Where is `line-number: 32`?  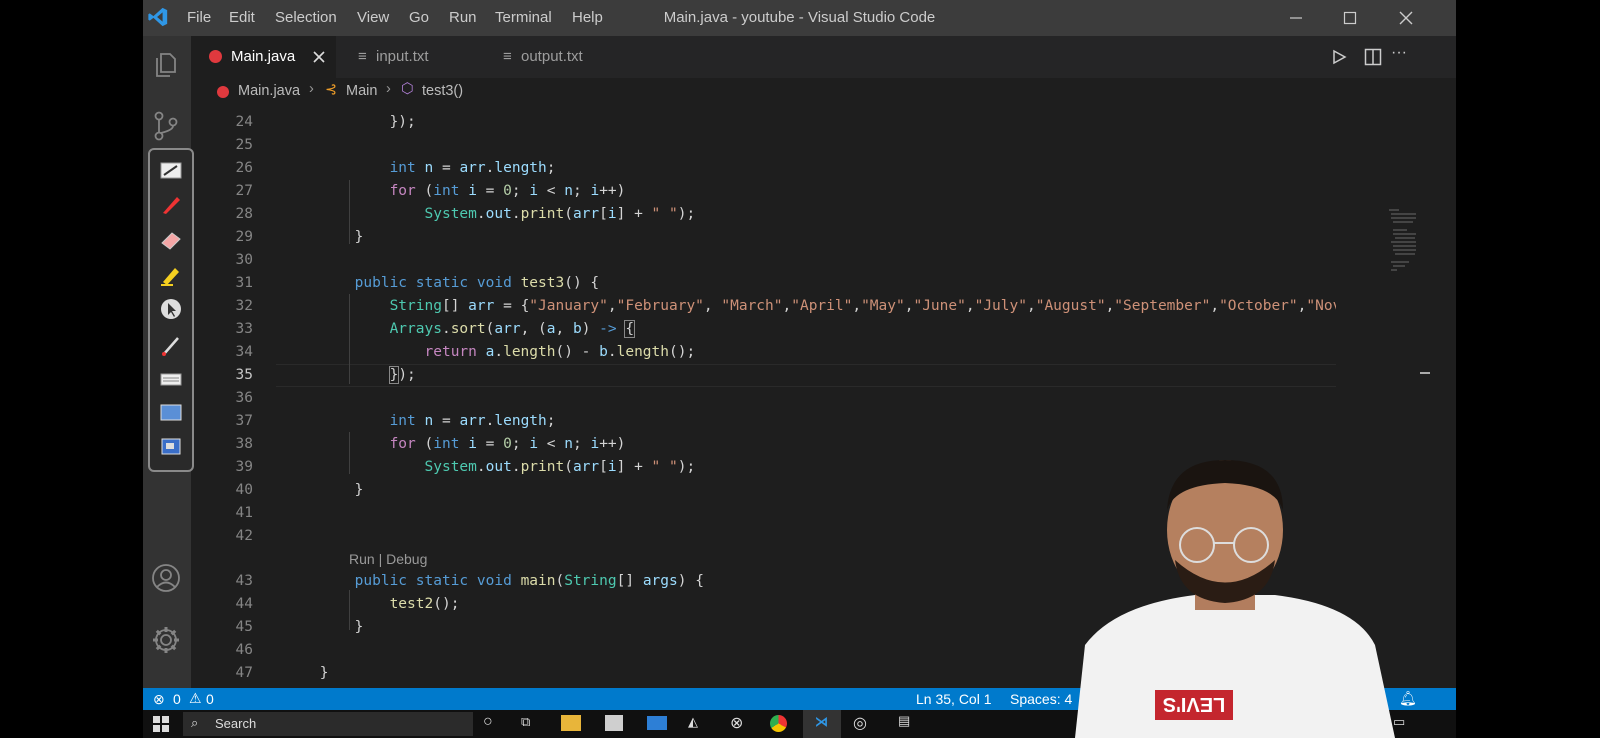
line-number: 32 is located at coordinates (244, 306).